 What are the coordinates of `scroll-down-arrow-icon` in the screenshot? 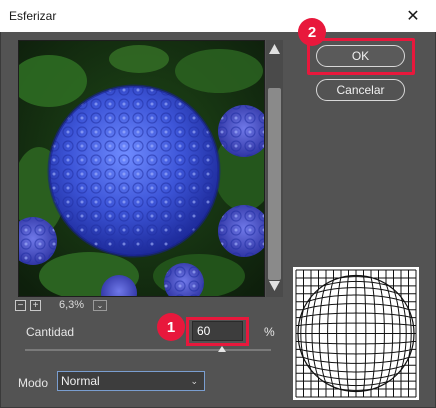 It's located at (274, 286).